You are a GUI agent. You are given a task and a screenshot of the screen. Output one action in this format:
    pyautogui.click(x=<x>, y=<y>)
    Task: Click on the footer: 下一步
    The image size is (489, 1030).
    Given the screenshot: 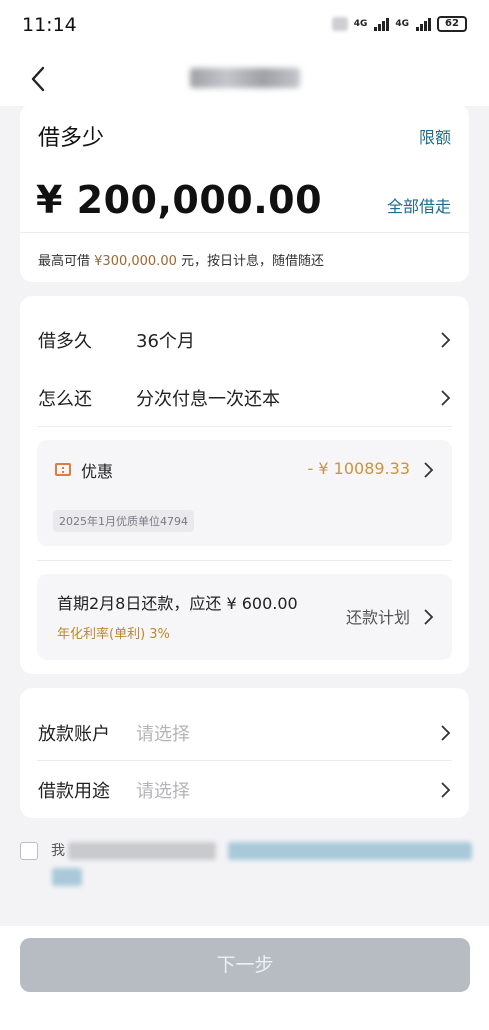 What is the action you would take?
    pyautogui.click(x=244, y=978)
    